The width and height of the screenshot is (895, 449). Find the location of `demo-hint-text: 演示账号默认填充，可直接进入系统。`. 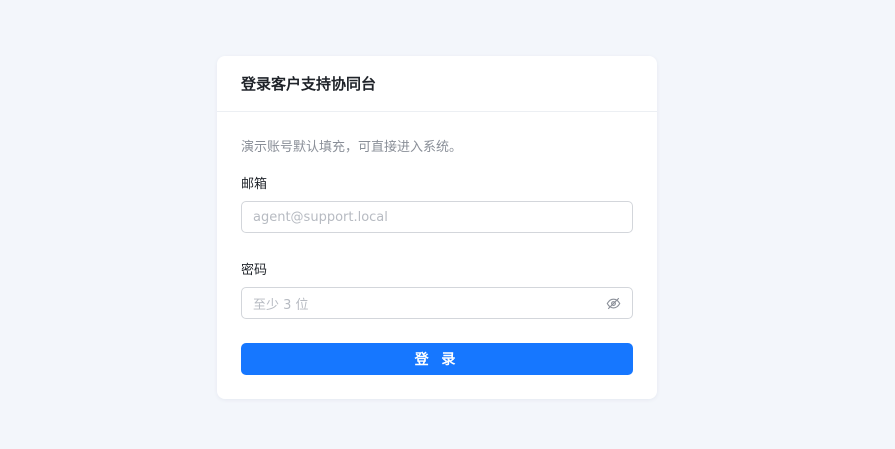

demo-hint-text: 演示账号默认填充，可直接进入系统。 is located at coordinates (352, 147).